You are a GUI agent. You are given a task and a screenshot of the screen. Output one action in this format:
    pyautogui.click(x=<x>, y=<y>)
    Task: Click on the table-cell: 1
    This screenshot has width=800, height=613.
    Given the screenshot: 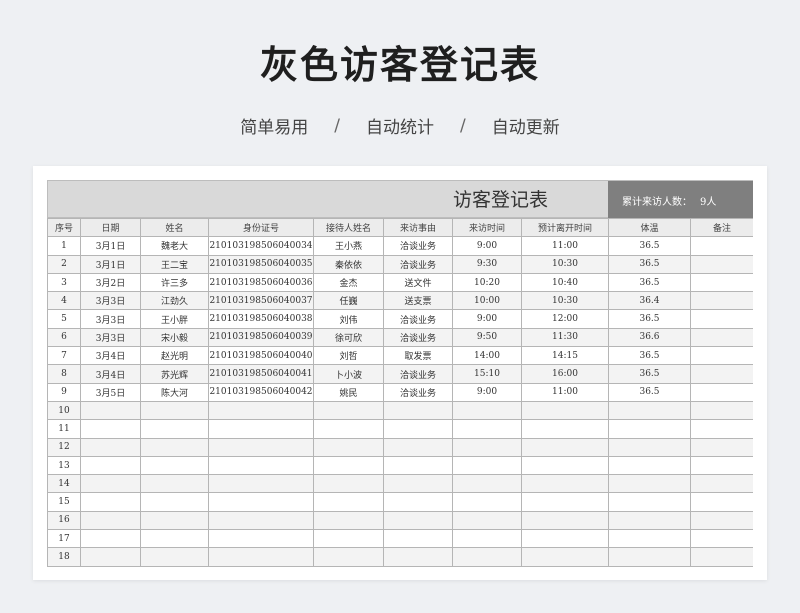 What is the action you would take?
    pyautogui.click(x=64, y=246)
    